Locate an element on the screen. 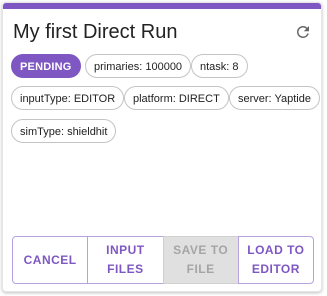  card-title: My first Direct Run is located at coordinates (95, 32).